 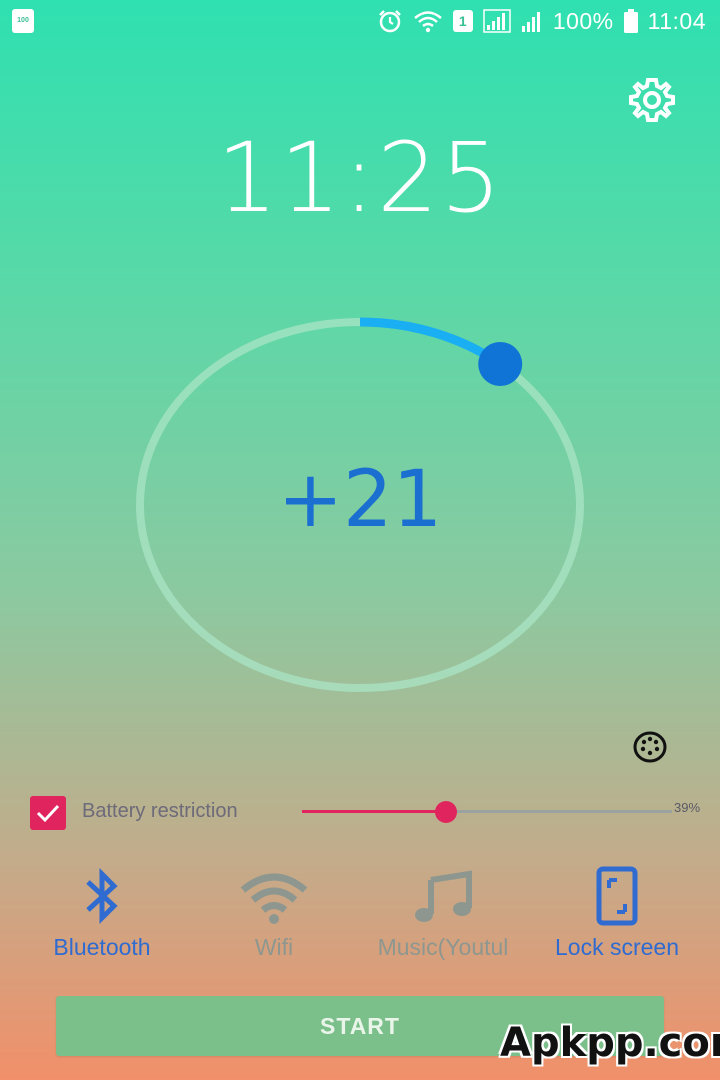 I want to click on bluetooth-toggle: Bluetooth, so click(x=102, y=917).